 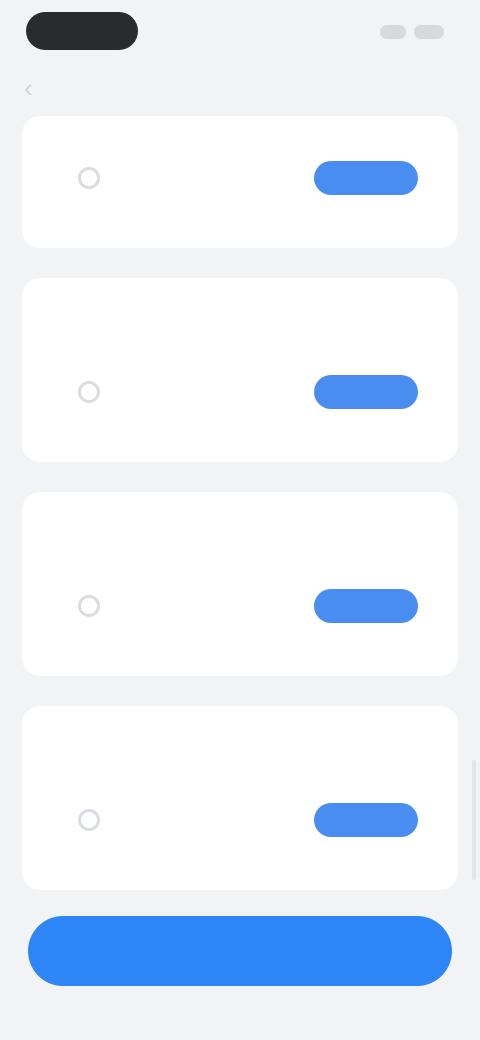 I want to click on nav-bar: ‹, so click(x=240, y=88).